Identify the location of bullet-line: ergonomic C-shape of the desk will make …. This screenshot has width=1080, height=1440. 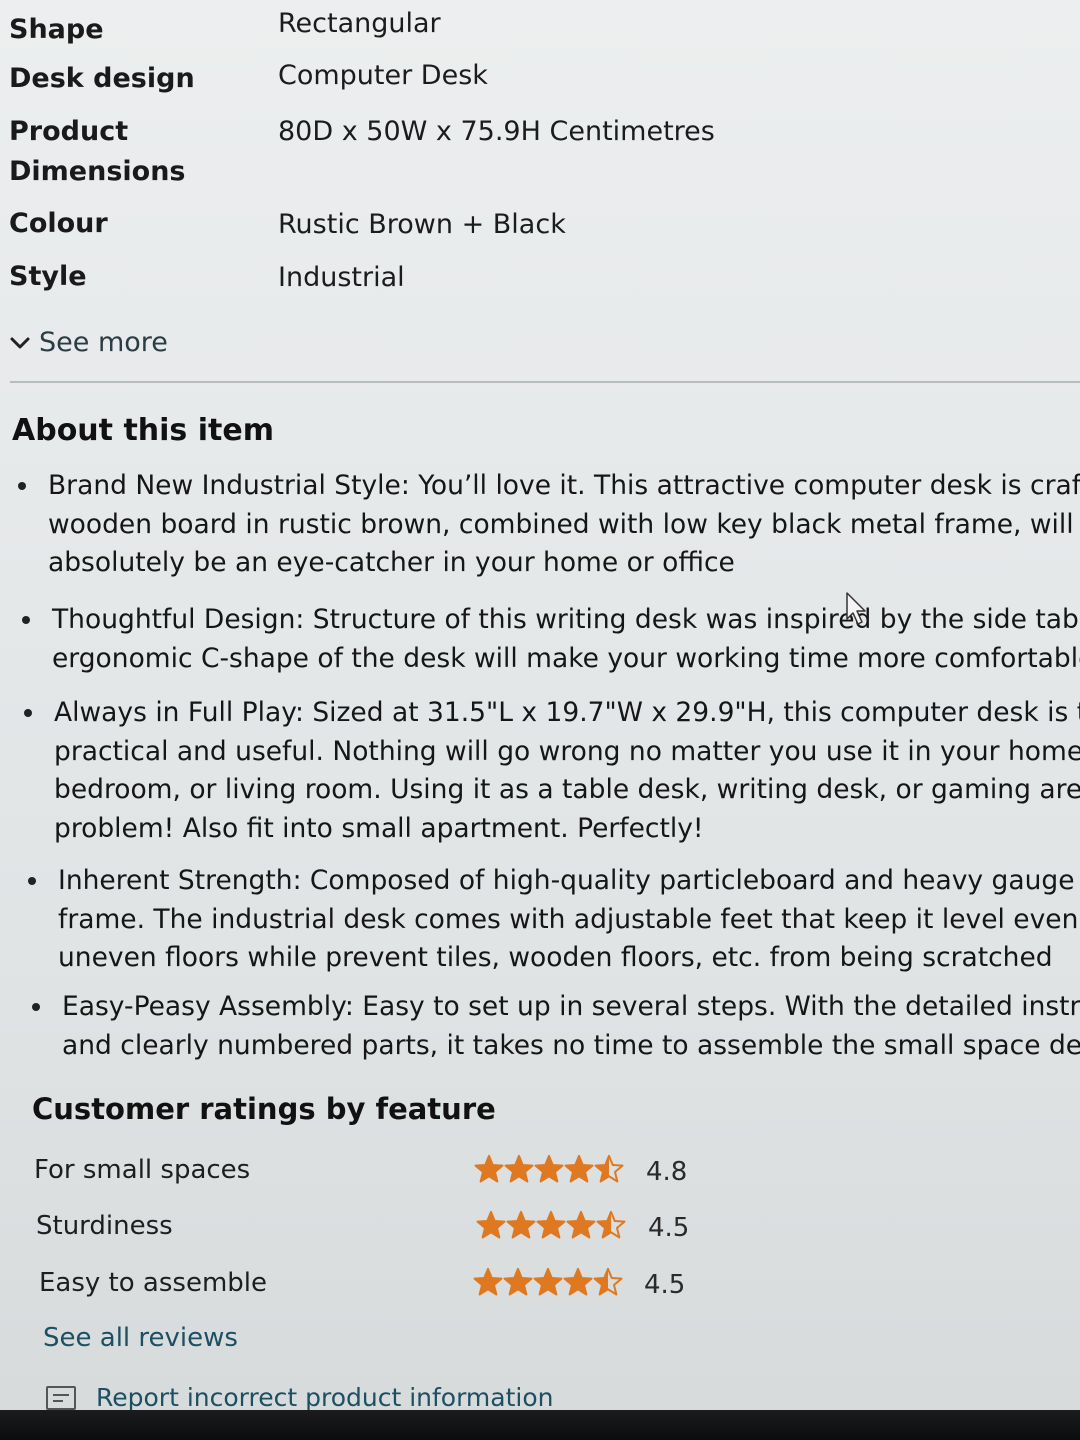
(566, 658).